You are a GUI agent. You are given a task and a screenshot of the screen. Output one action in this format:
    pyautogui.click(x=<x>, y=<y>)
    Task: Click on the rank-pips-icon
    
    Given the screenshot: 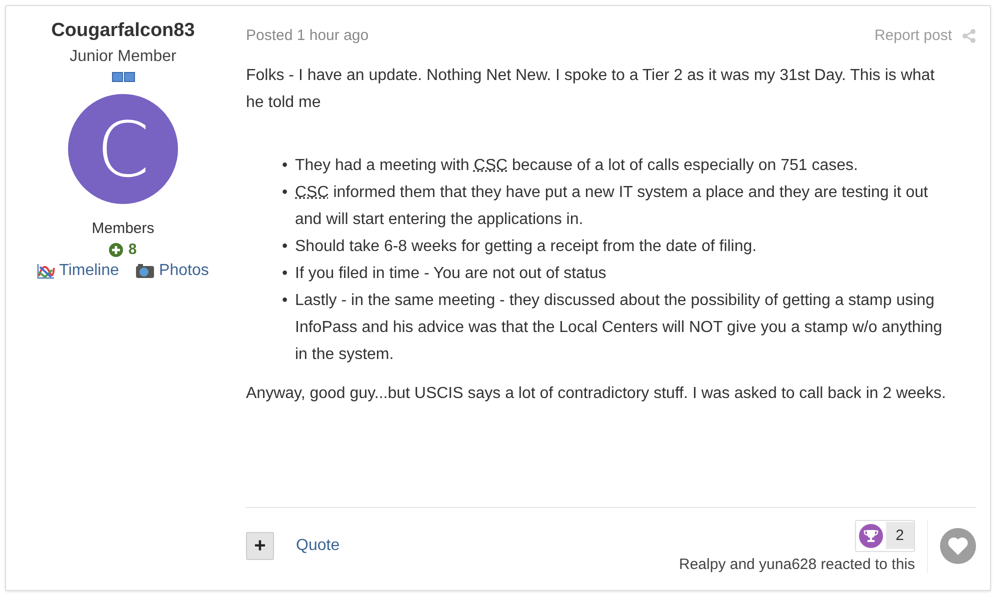 What is the action you would take?
    pyautogui.click(x=123, y=77)
    